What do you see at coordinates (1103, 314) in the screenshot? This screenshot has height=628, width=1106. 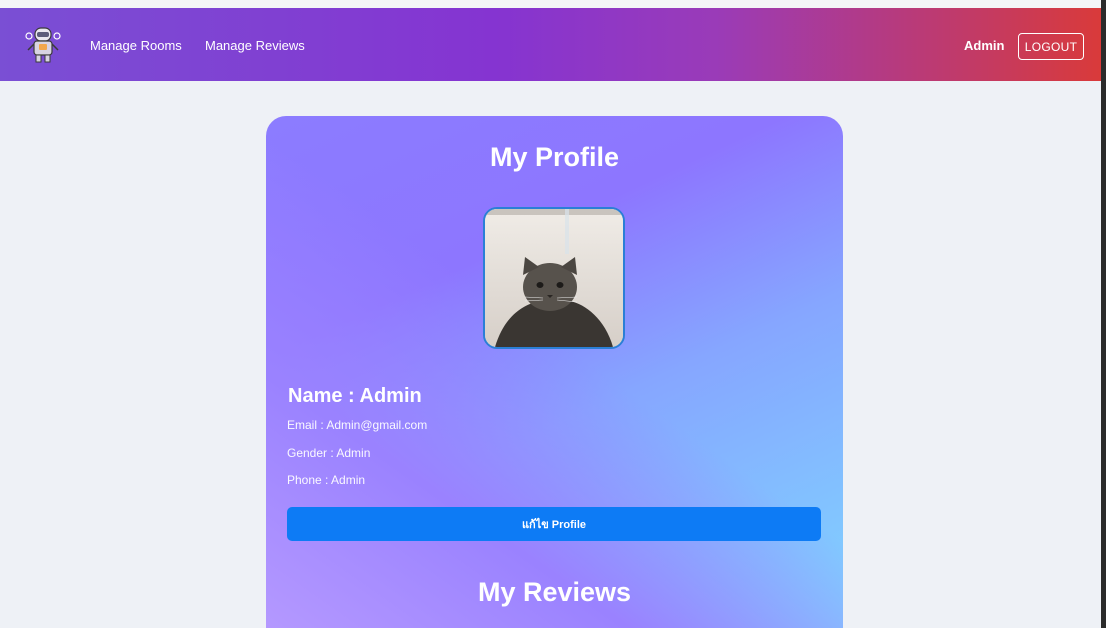 I see `window-scrollbar` at bounding box center [1103, 314].